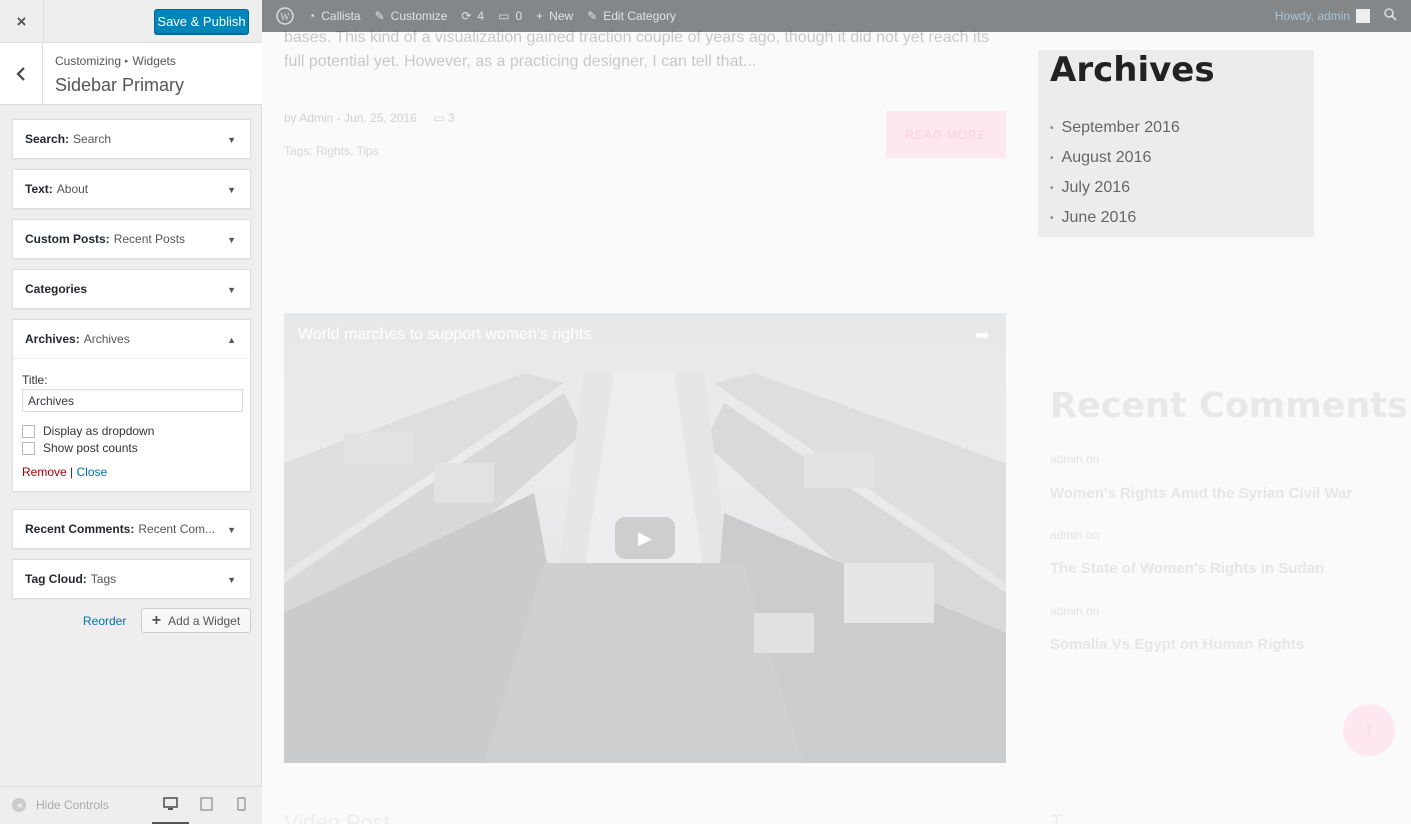 This screenshot has height=824, width=1411. I want to click on comment-link: The State of Women's Rights in Sudan, so click(1187, 568).